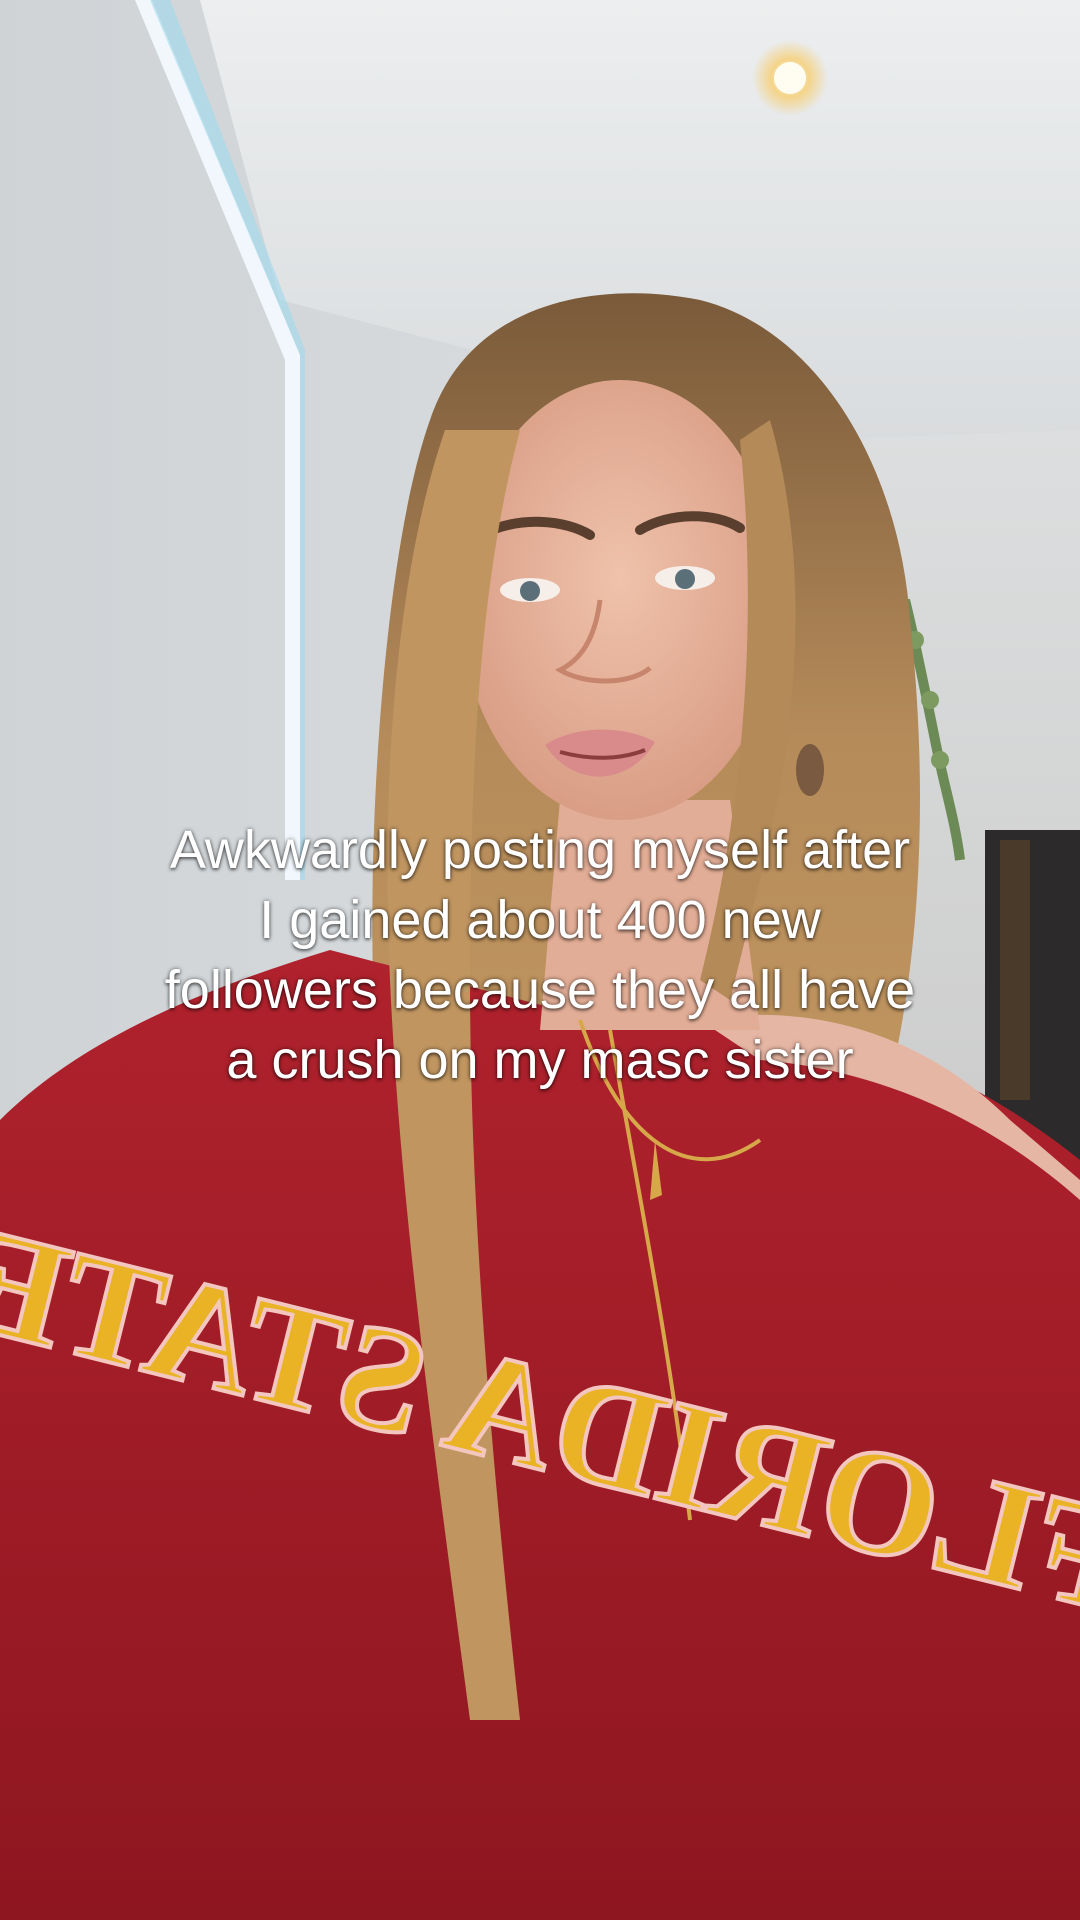  What do you see at coordinates (540, 1060) in the screenshot?
I see `caption-line: a crush on my masc sister` at bounding box center [540, 1060].